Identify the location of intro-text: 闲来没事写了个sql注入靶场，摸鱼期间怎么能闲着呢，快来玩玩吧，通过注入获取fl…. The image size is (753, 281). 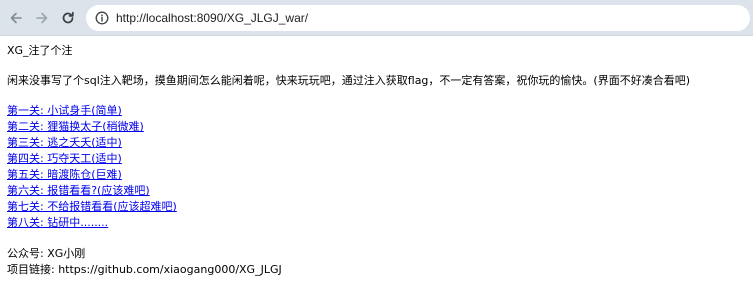
(348, 80).